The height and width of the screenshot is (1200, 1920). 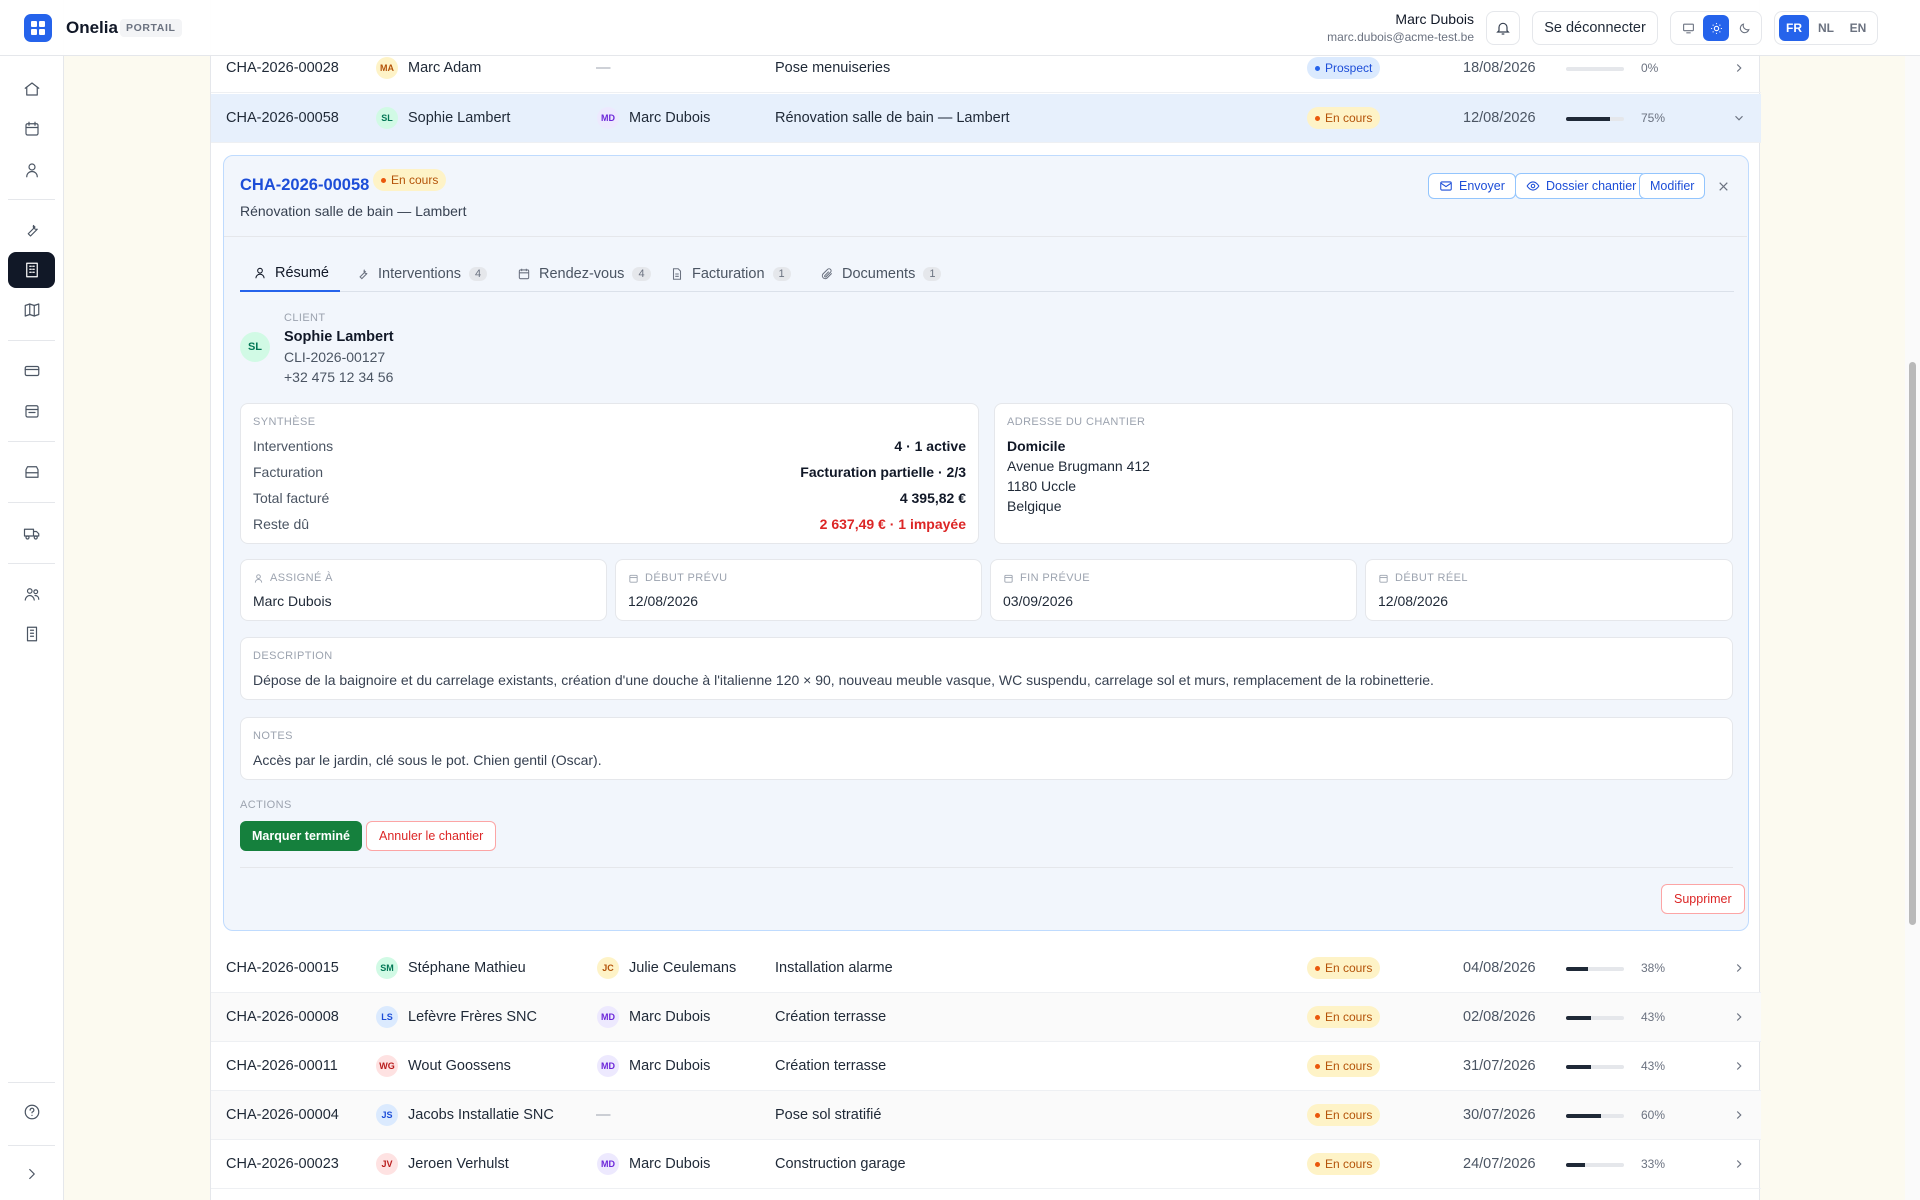 What do you see at coordinates (1703, 899) in the screenshot?
I see `delete-button: Supprimer` at bounding box center [1703, 899].